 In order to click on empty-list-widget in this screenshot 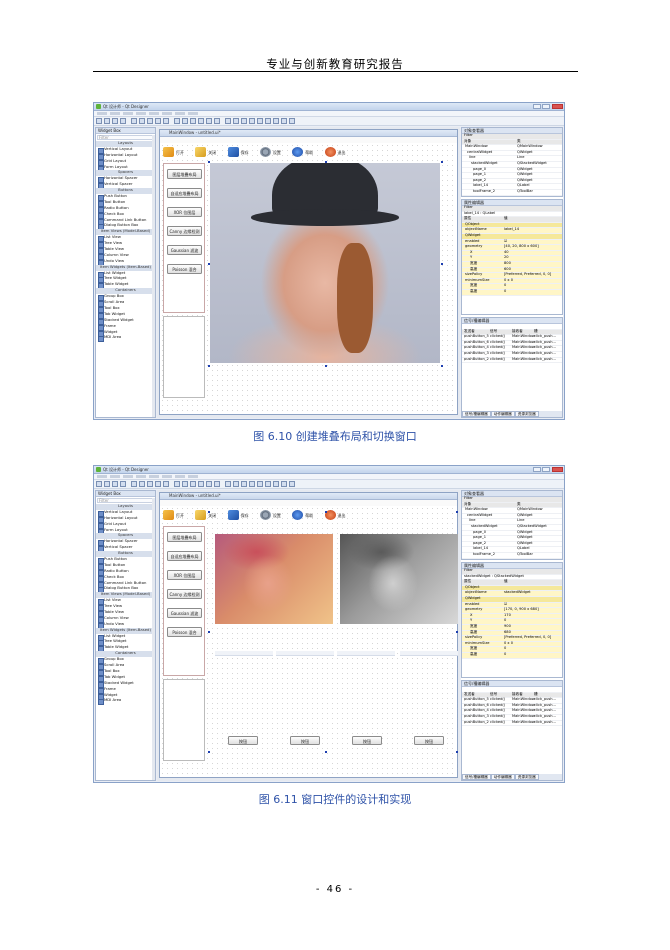, I will do `click(184, 720)`.